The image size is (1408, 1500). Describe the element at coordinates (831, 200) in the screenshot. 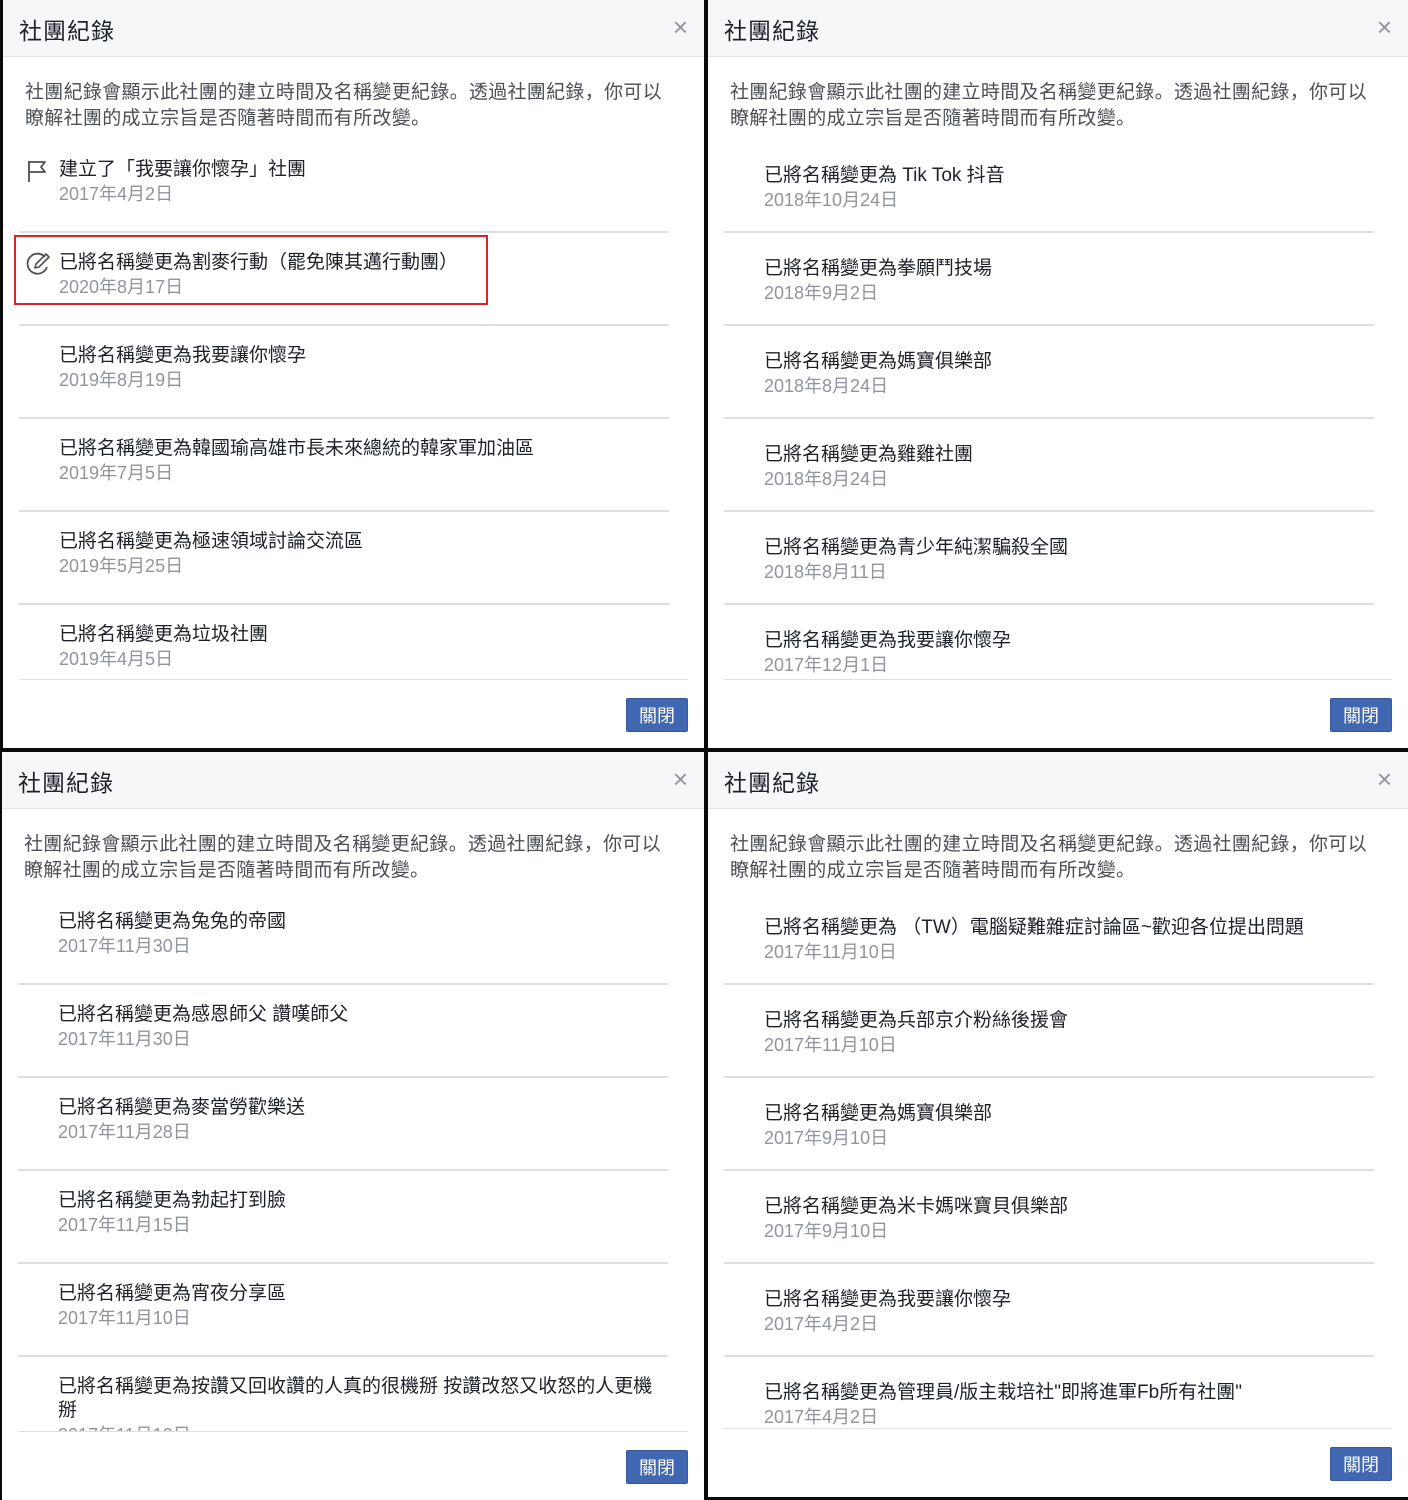

I see `entry-date: 2018年10月24日` at that location.